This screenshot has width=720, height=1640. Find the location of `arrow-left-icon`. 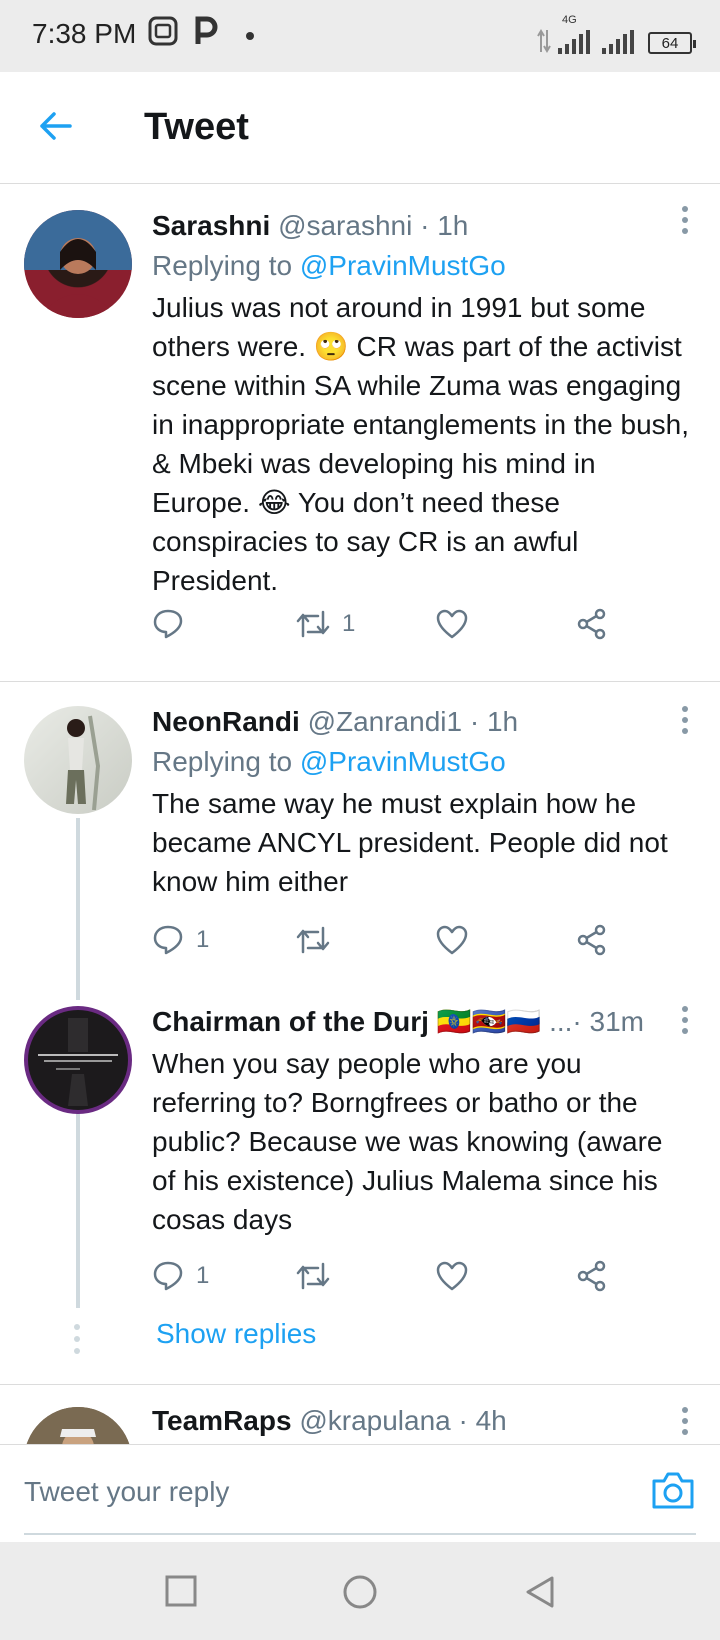

arrow-left-icon is located at coordinates (56, 126).